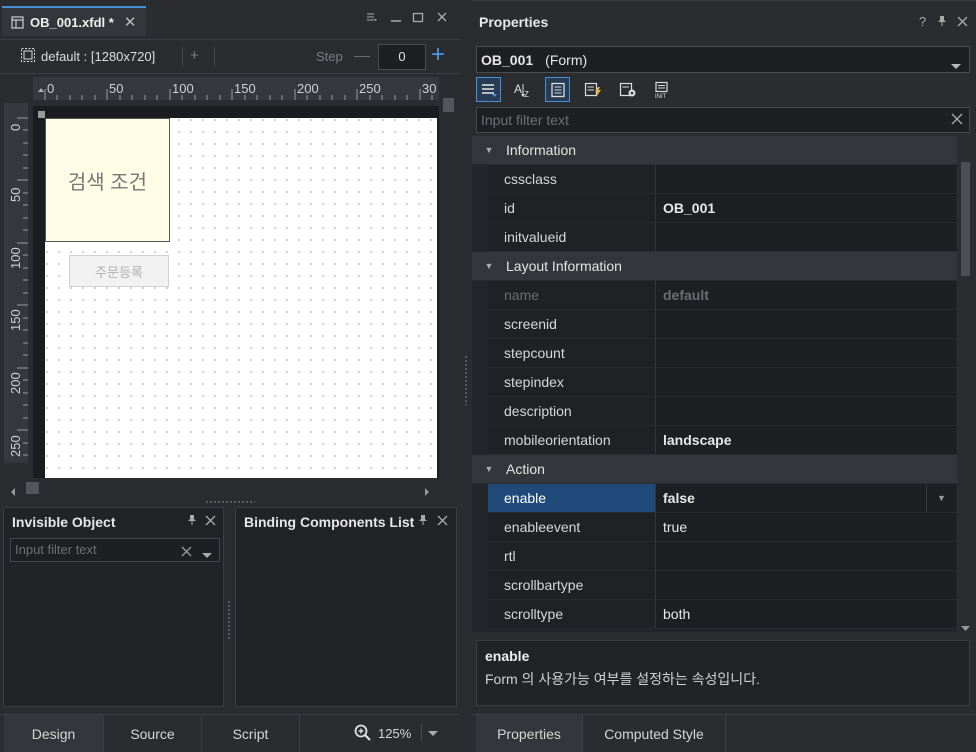 The width and height of the screenshot is (976, 752). Describe the element at coordinates (572, 179) in the screenshot. I see `property-name: cssclass` at that location.